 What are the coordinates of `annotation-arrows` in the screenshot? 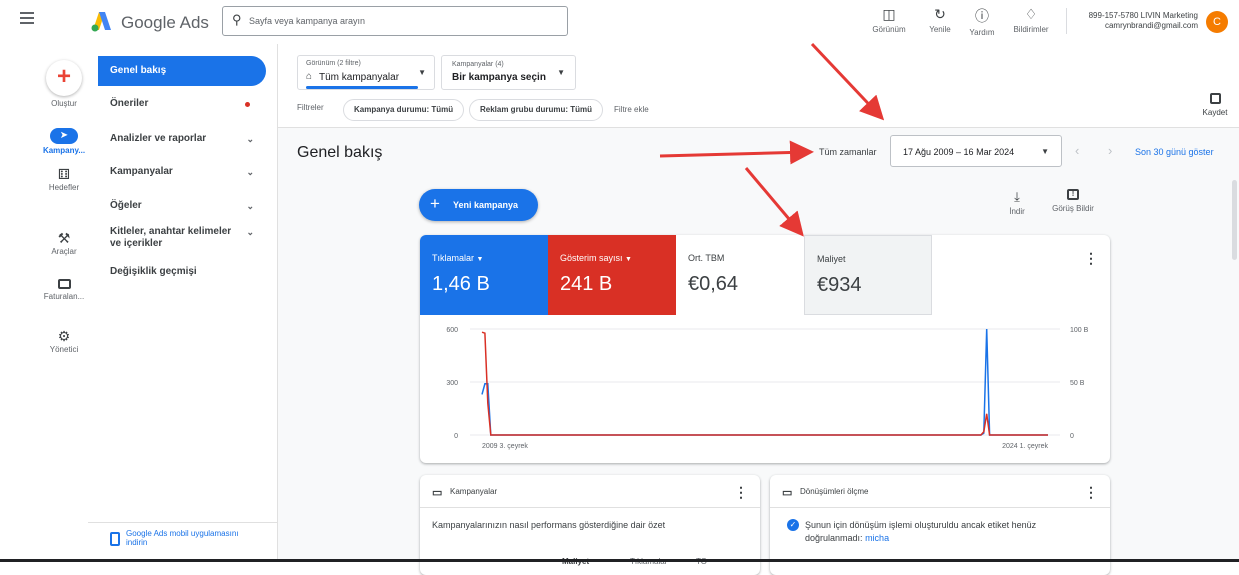 It's located at (772, 139).